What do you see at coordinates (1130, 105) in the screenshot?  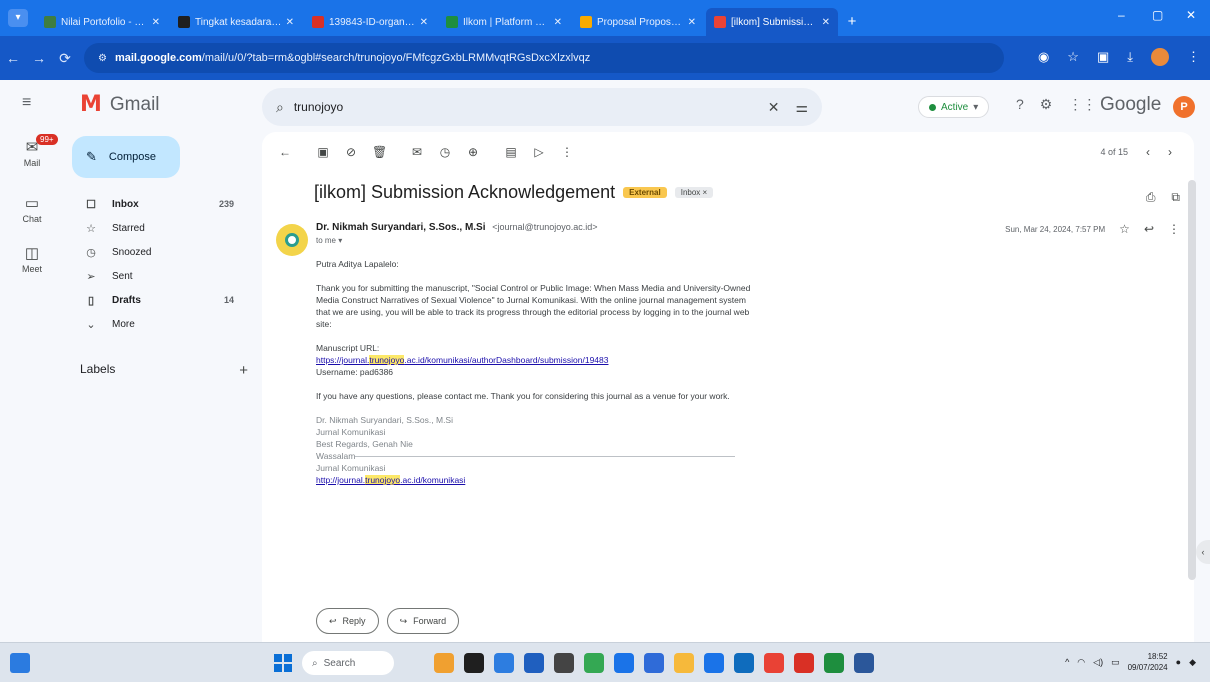 I see `google-wordmark: Google` at bounding box center [1130, 105].